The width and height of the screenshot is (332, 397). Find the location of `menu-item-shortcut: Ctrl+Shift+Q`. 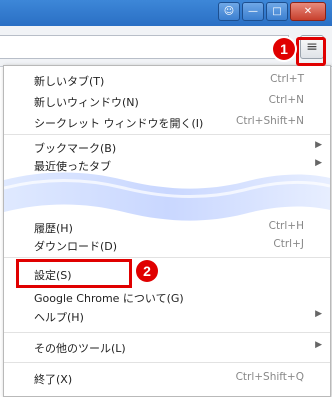

menu-item-shortcut: Ctrl+Shift+Q is located at coordinates (269, 377).